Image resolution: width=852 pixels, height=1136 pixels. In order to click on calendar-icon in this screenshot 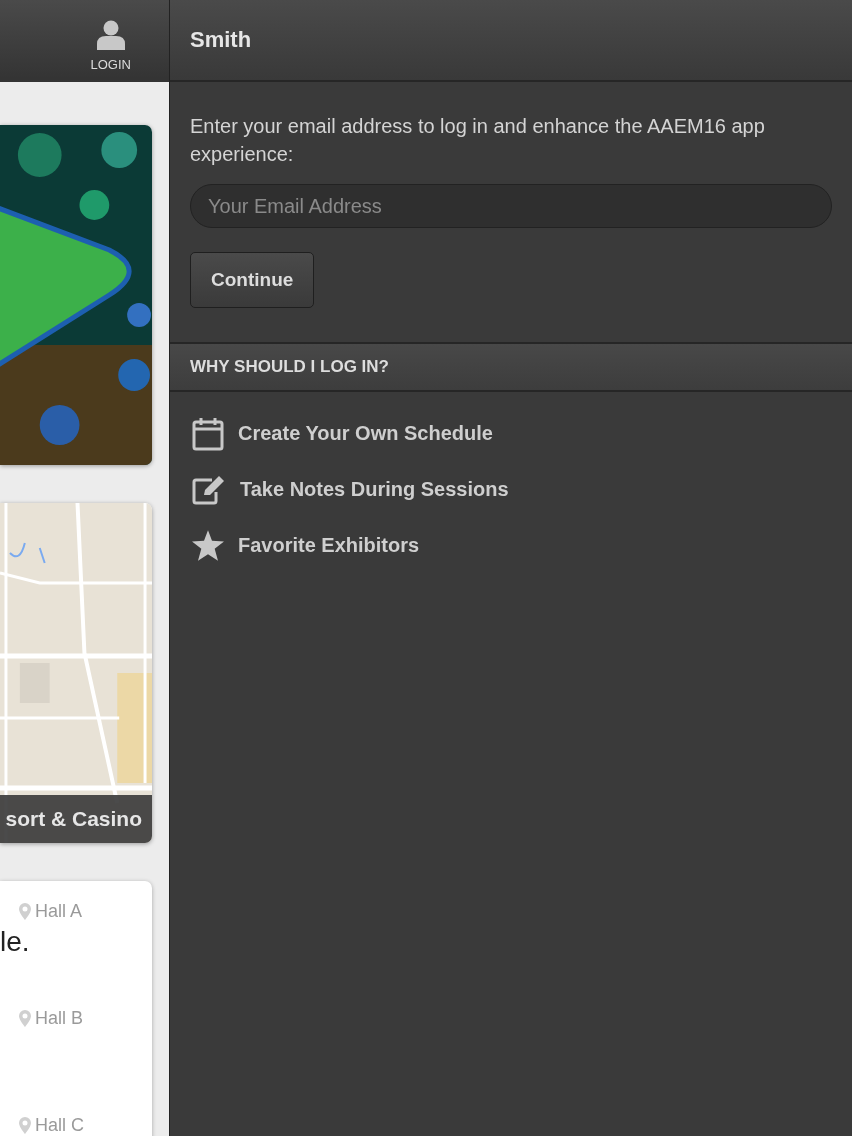, I will do `click(208, 433)`.